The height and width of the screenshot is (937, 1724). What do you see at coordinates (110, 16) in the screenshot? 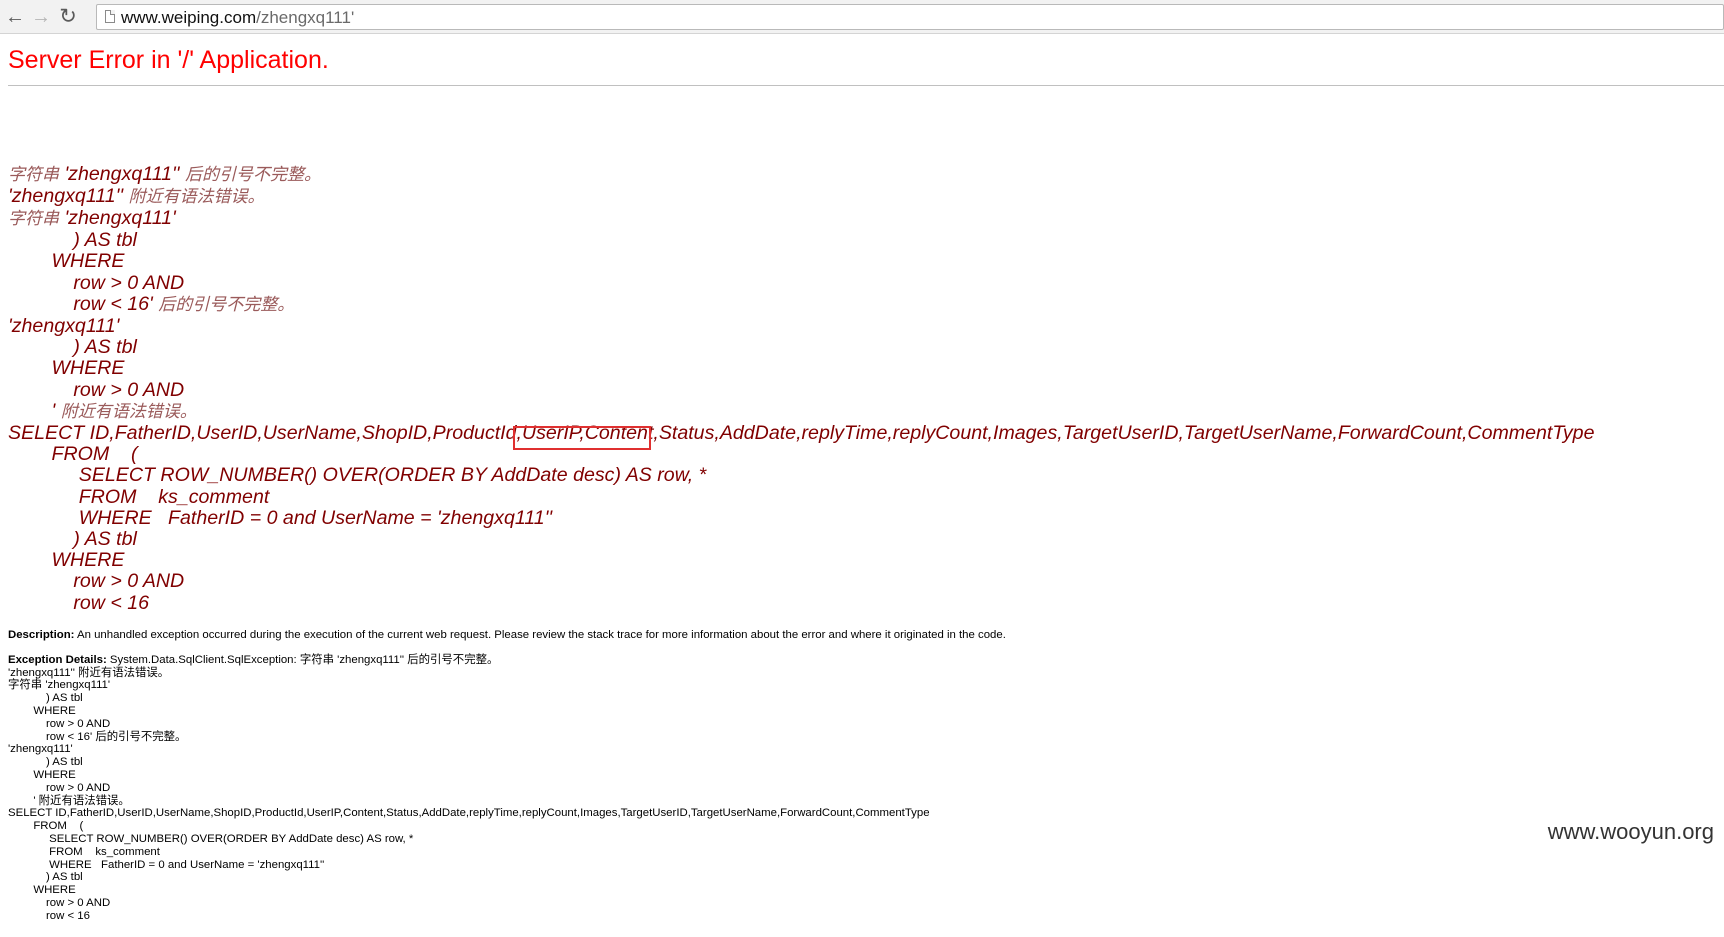
I see `page-icon` at bounding box center [110, 16].